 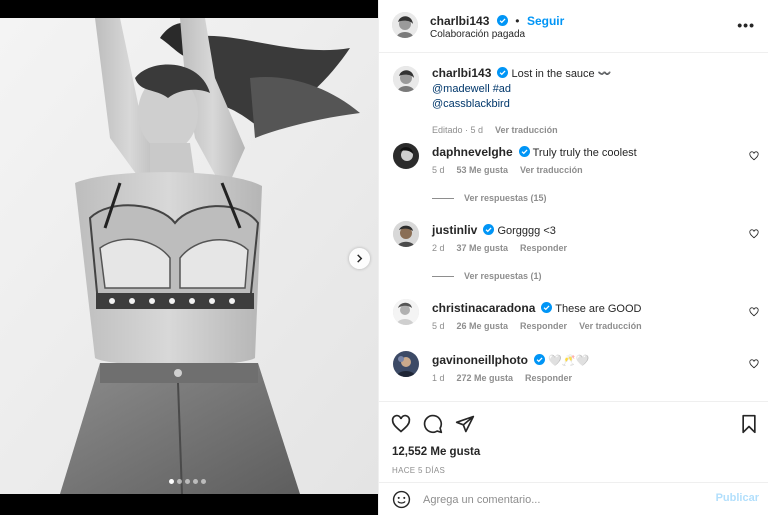 What do you see at coordinates (582, 231) in the screenshot?
I see `comment-body: justinliv Gorgggg <3` at bounding box center [582, 231].